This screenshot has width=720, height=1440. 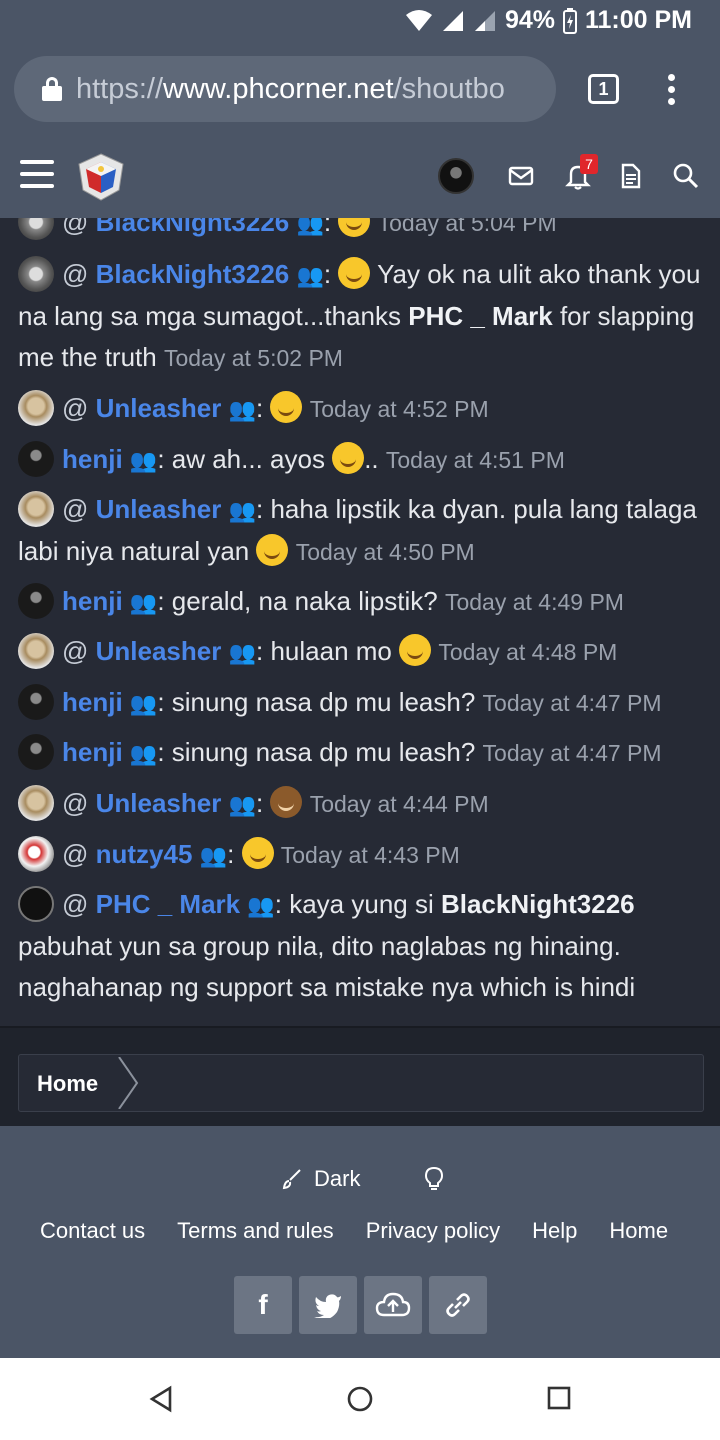 What do you see at coordinates (360, 1305) in the screenshot?
I see `social-links: f` at bounding box center [360, 1305].